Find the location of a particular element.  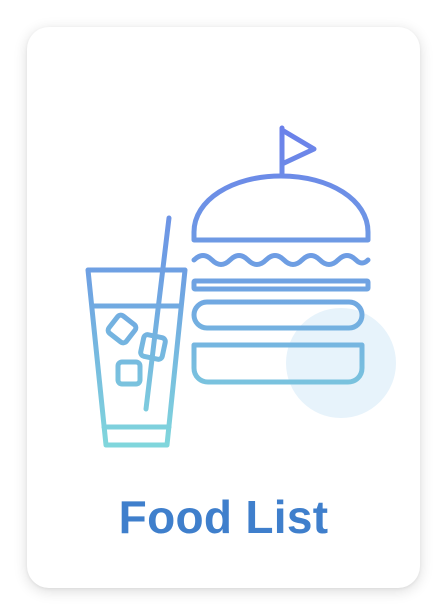

flag-icon is located at coordinates (298, 152).